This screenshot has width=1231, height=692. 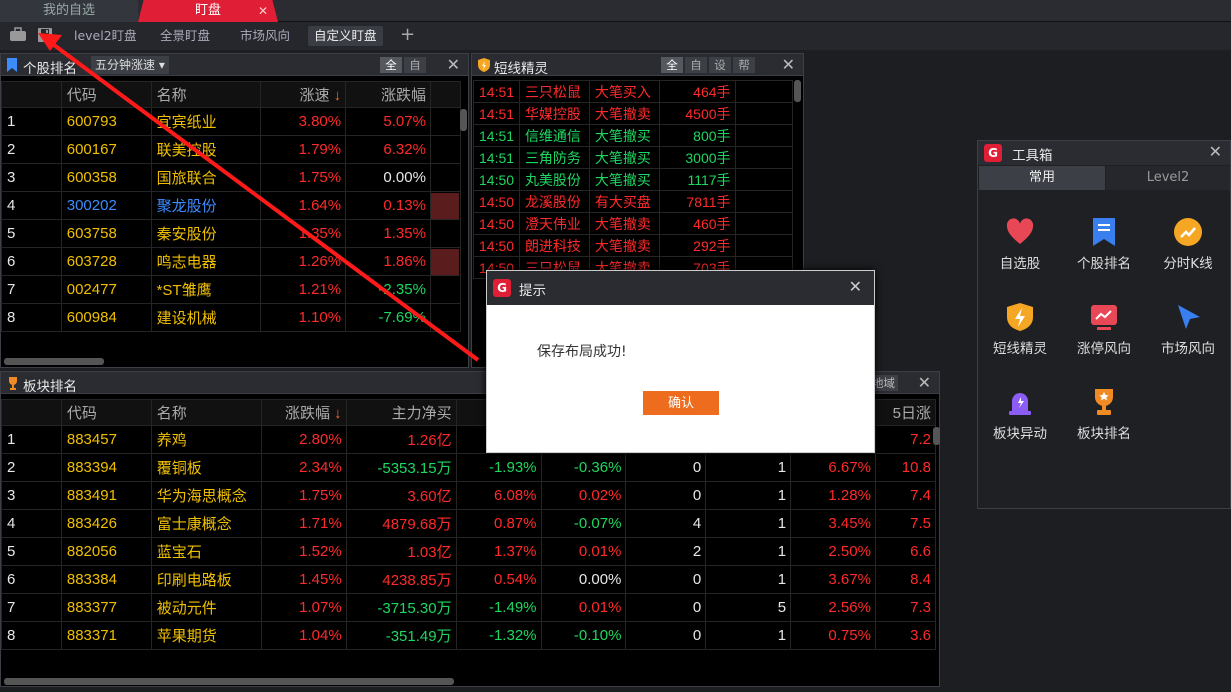 What do you see at coordinates (130, 65) in the screenshot?
I see `rank-type-dropdown: 五分钟涨速 ▾` at bounding box center [130, 65].